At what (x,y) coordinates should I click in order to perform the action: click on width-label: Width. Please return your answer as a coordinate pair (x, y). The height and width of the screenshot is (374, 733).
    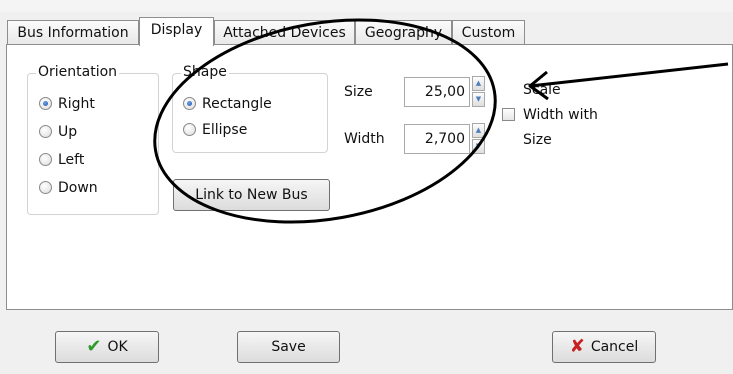
    Looking at the image, I should click on (364, 139).